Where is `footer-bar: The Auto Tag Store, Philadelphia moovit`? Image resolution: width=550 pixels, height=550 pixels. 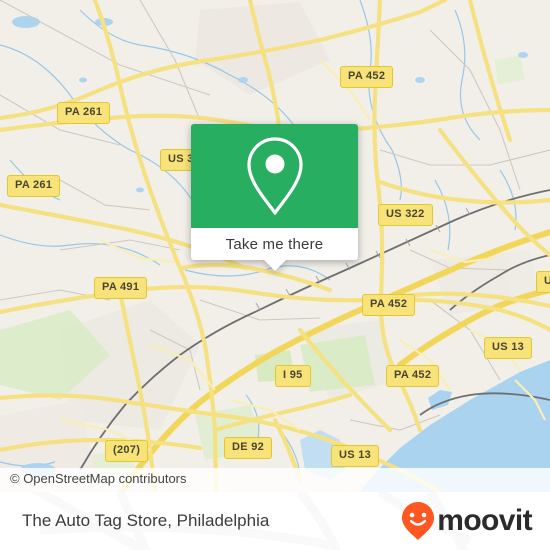
footer-bar: The Auto Tag Store, Philadelphia moovit is located at coordinates (275, 521).